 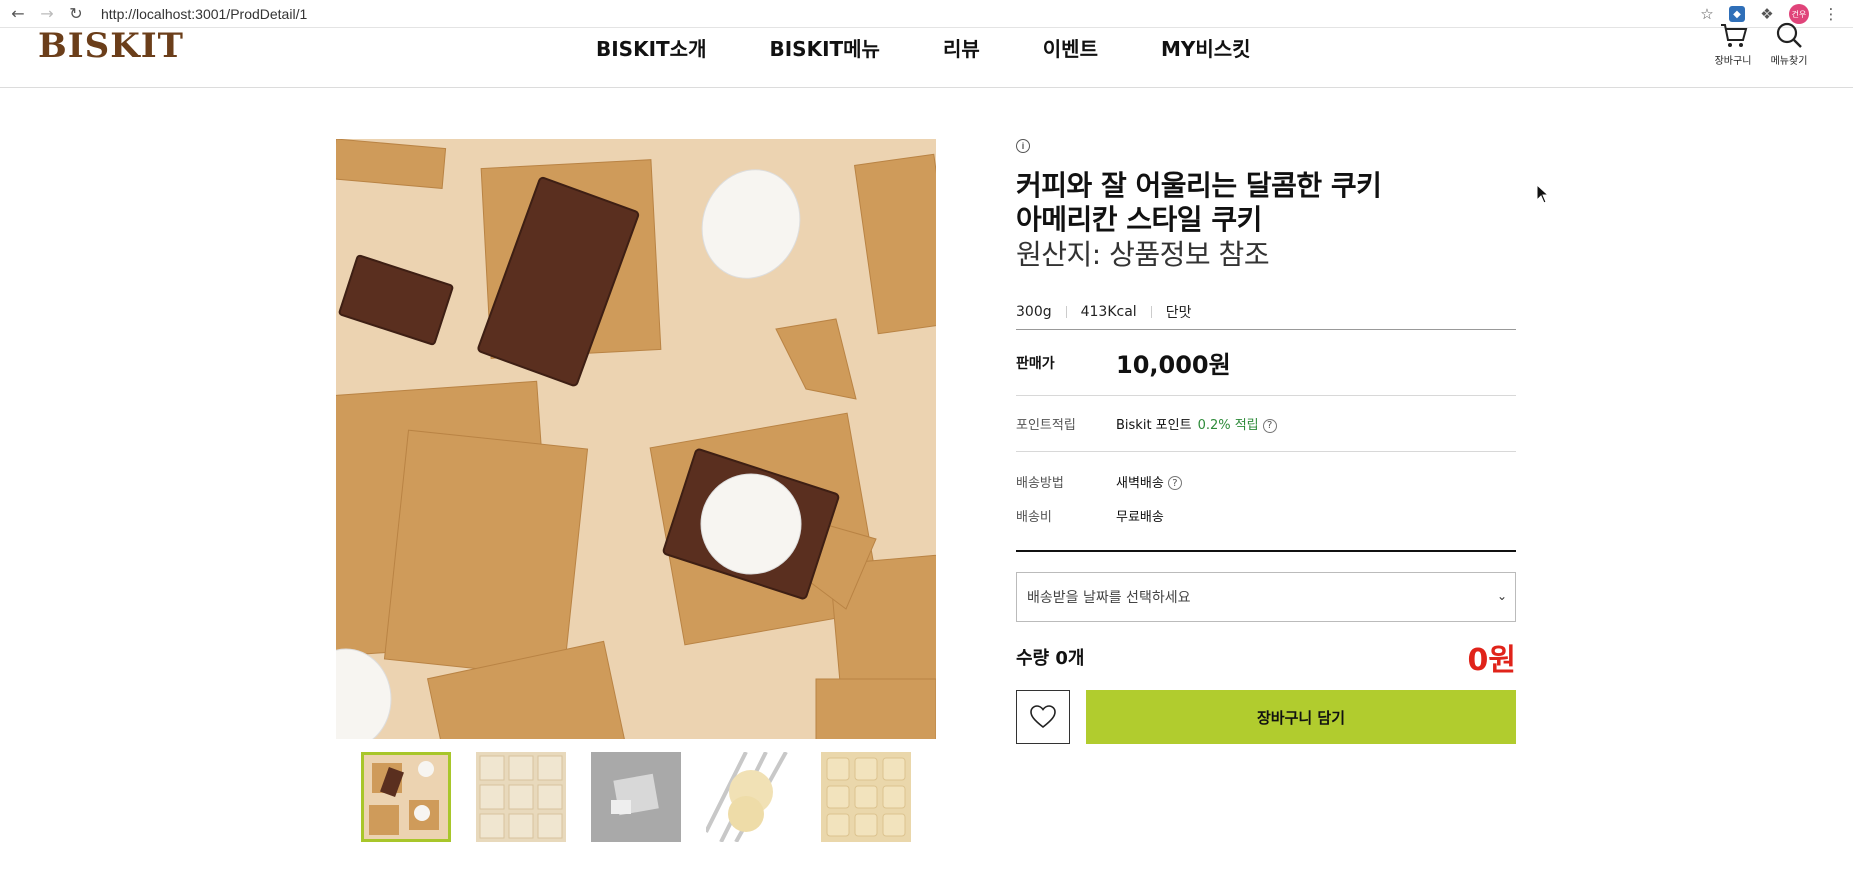 What do you see at coordinates (1543, 194) in the screenshot?
I see `mouse-cursor-icon` at bounding box center [1543, 194].